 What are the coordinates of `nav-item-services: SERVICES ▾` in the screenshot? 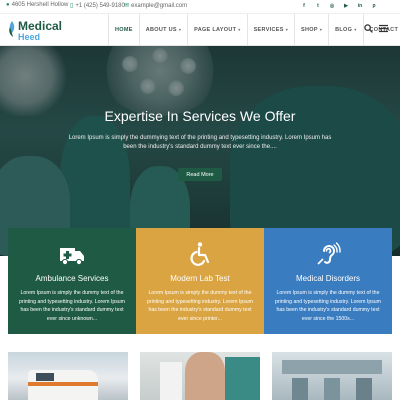 It's located at (271, 29).